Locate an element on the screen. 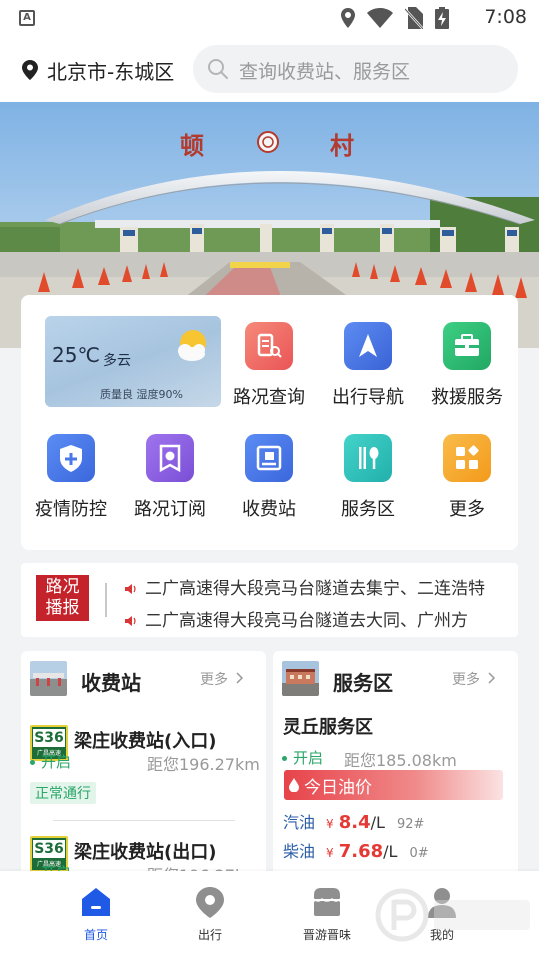 Image resolution: width=539 pixels, height=958 pixels. more-grid-icon is located at coordinates (467, 458).